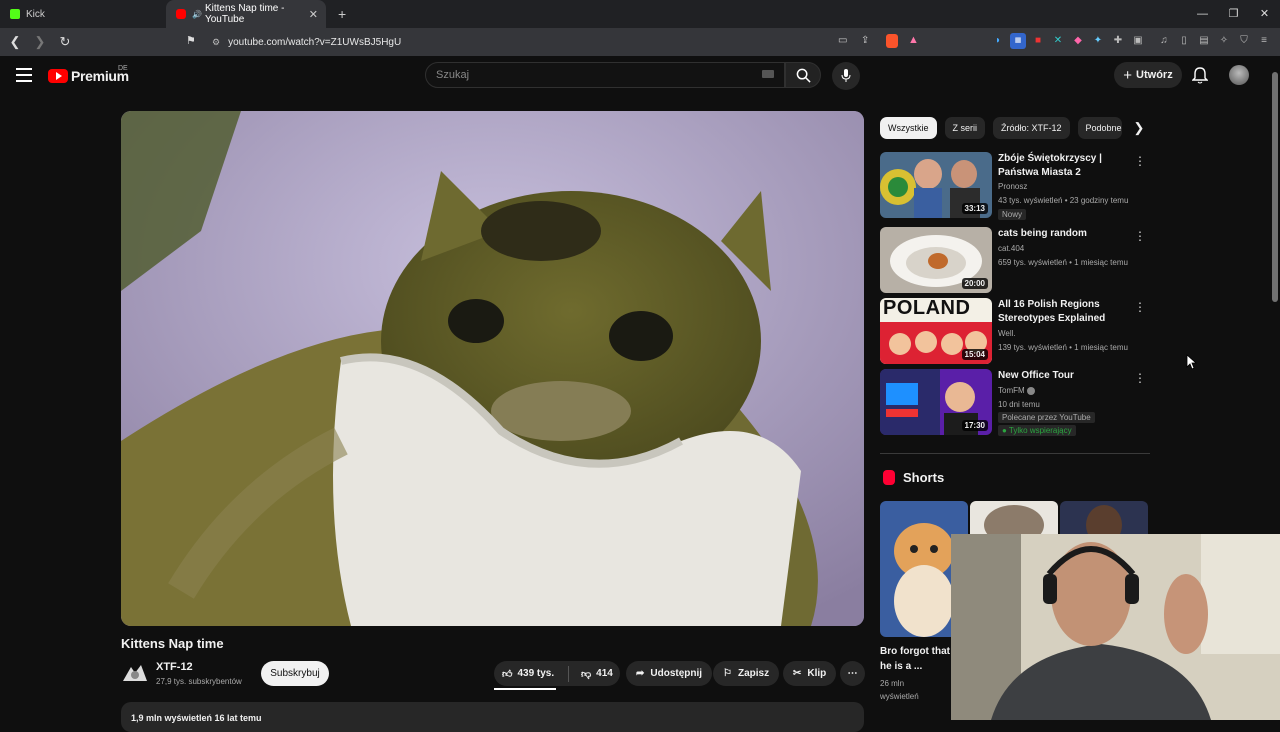 The height and width of the screenshot is (732, 1280). I want to click on share-button: ➦ Udostępnij, so click(669, 673).